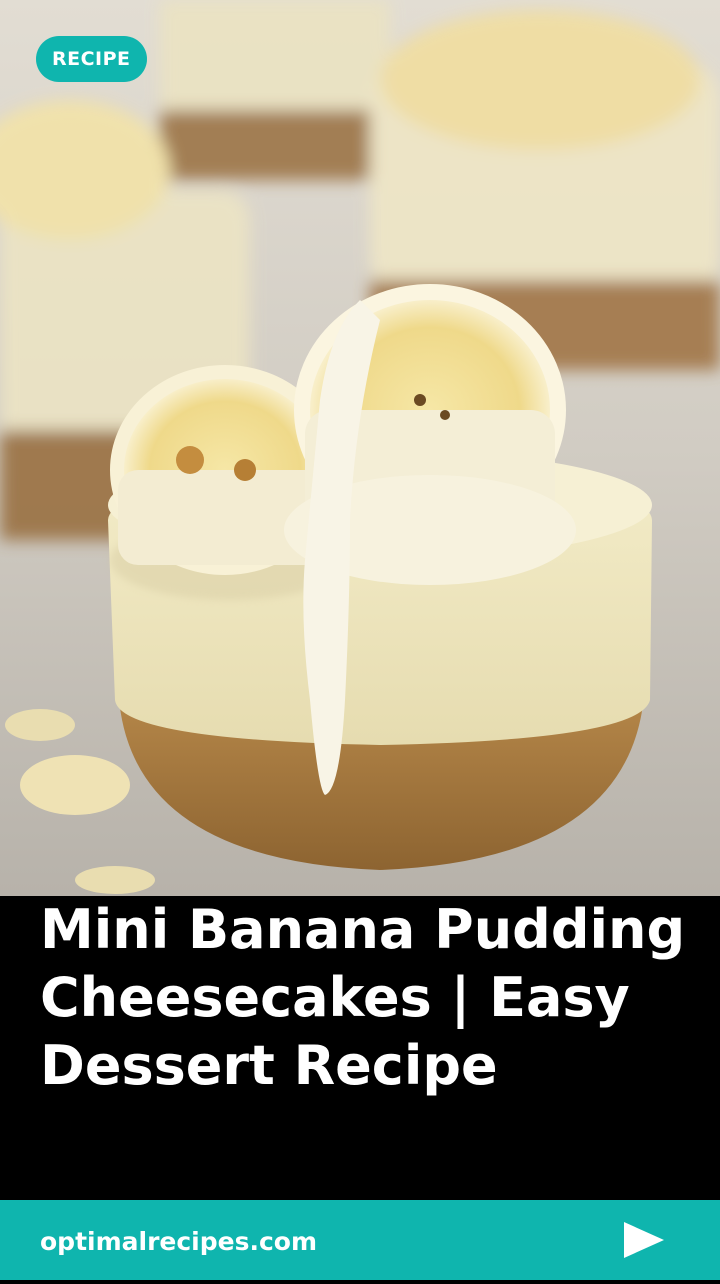 Image resolution: width=720 pixels, height=1284 pixels. Describe the element at coordinates (178, 1240) in the screenshot. I see `site-link: optimalrecipes.com` at that location.